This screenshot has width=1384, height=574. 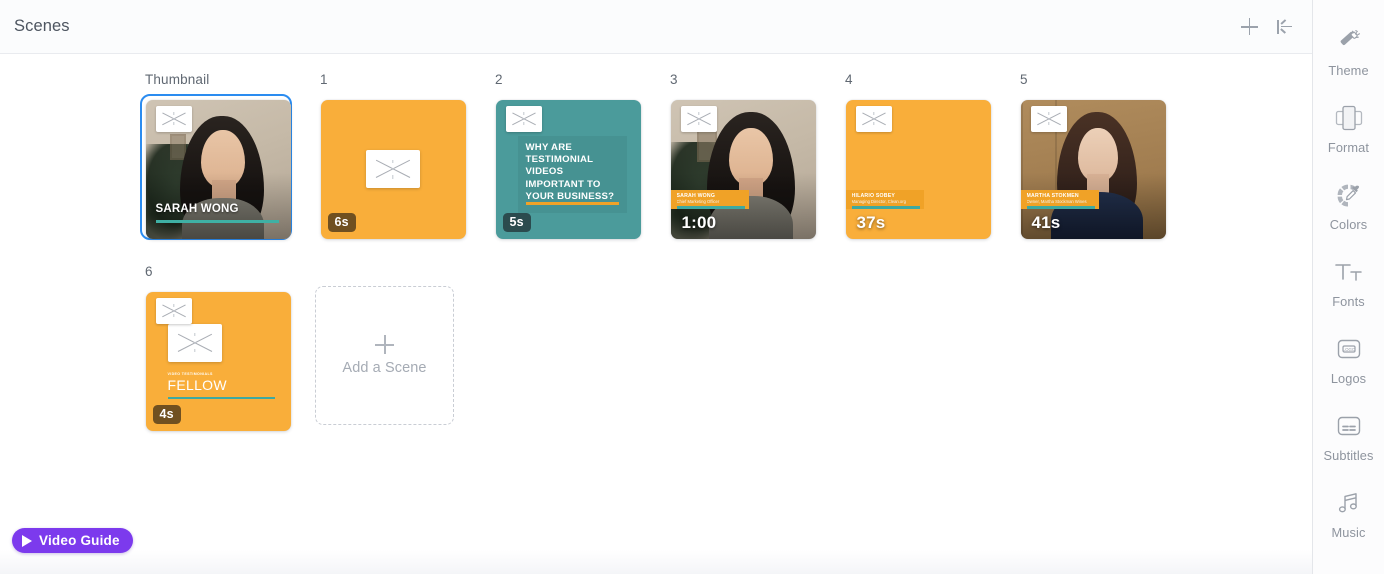 I want to click on rail-item-fonts: Fonts, so click(x=1348, y=289).